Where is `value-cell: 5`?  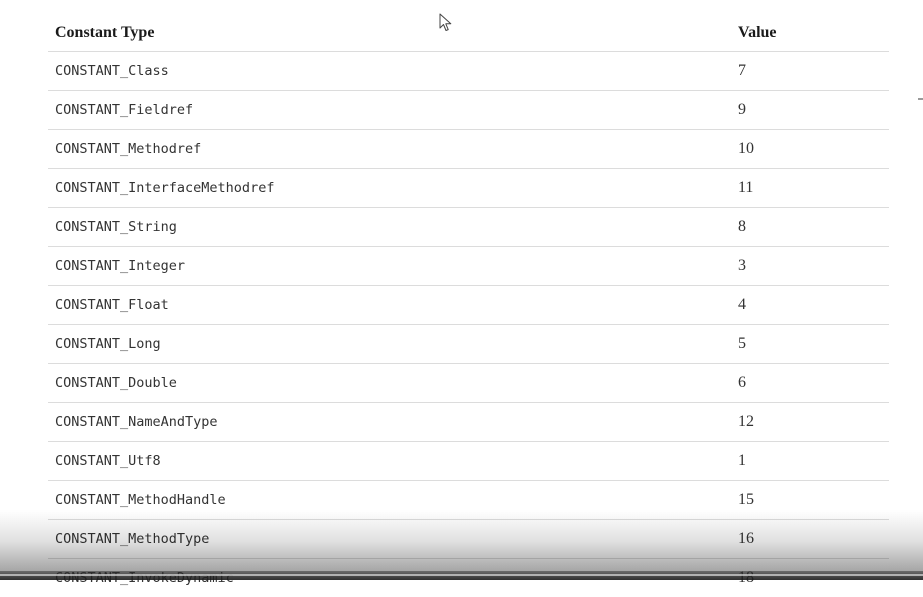 value-cell: 5 is located at coordinates (742, 343).